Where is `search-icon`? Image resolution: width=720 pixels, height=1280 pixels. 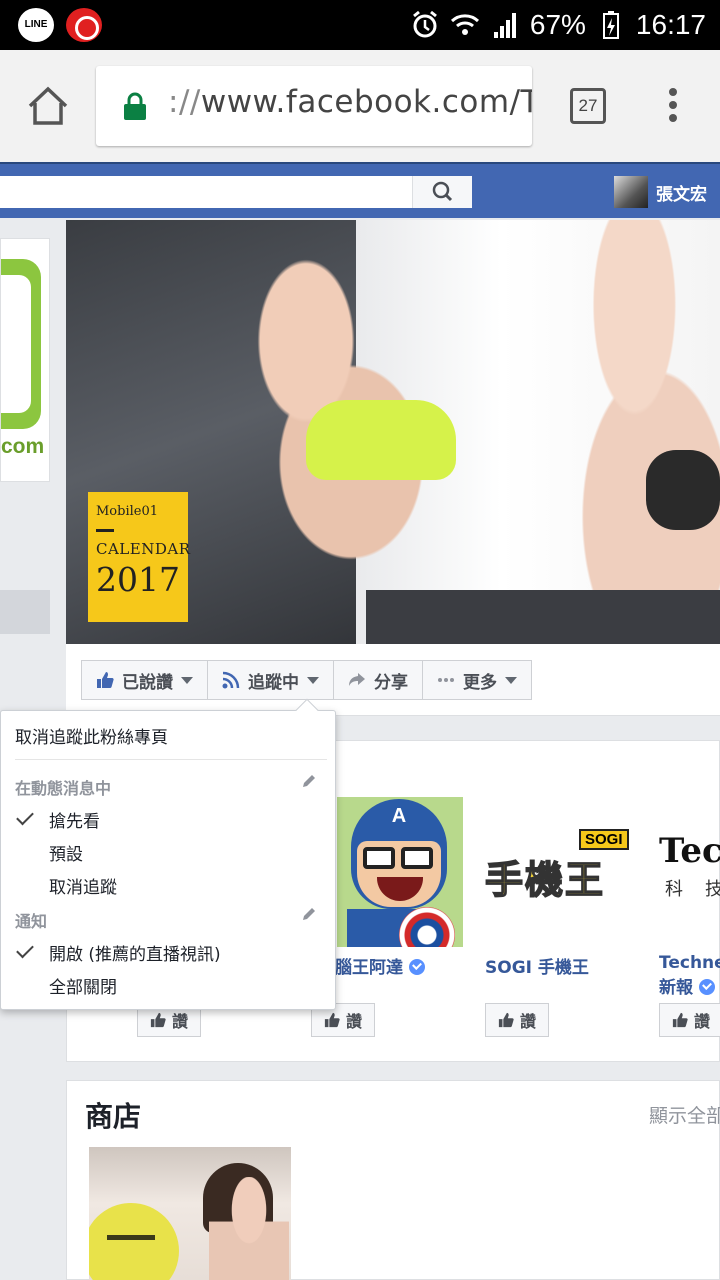
search-icon is located at coordinates (442, 191).